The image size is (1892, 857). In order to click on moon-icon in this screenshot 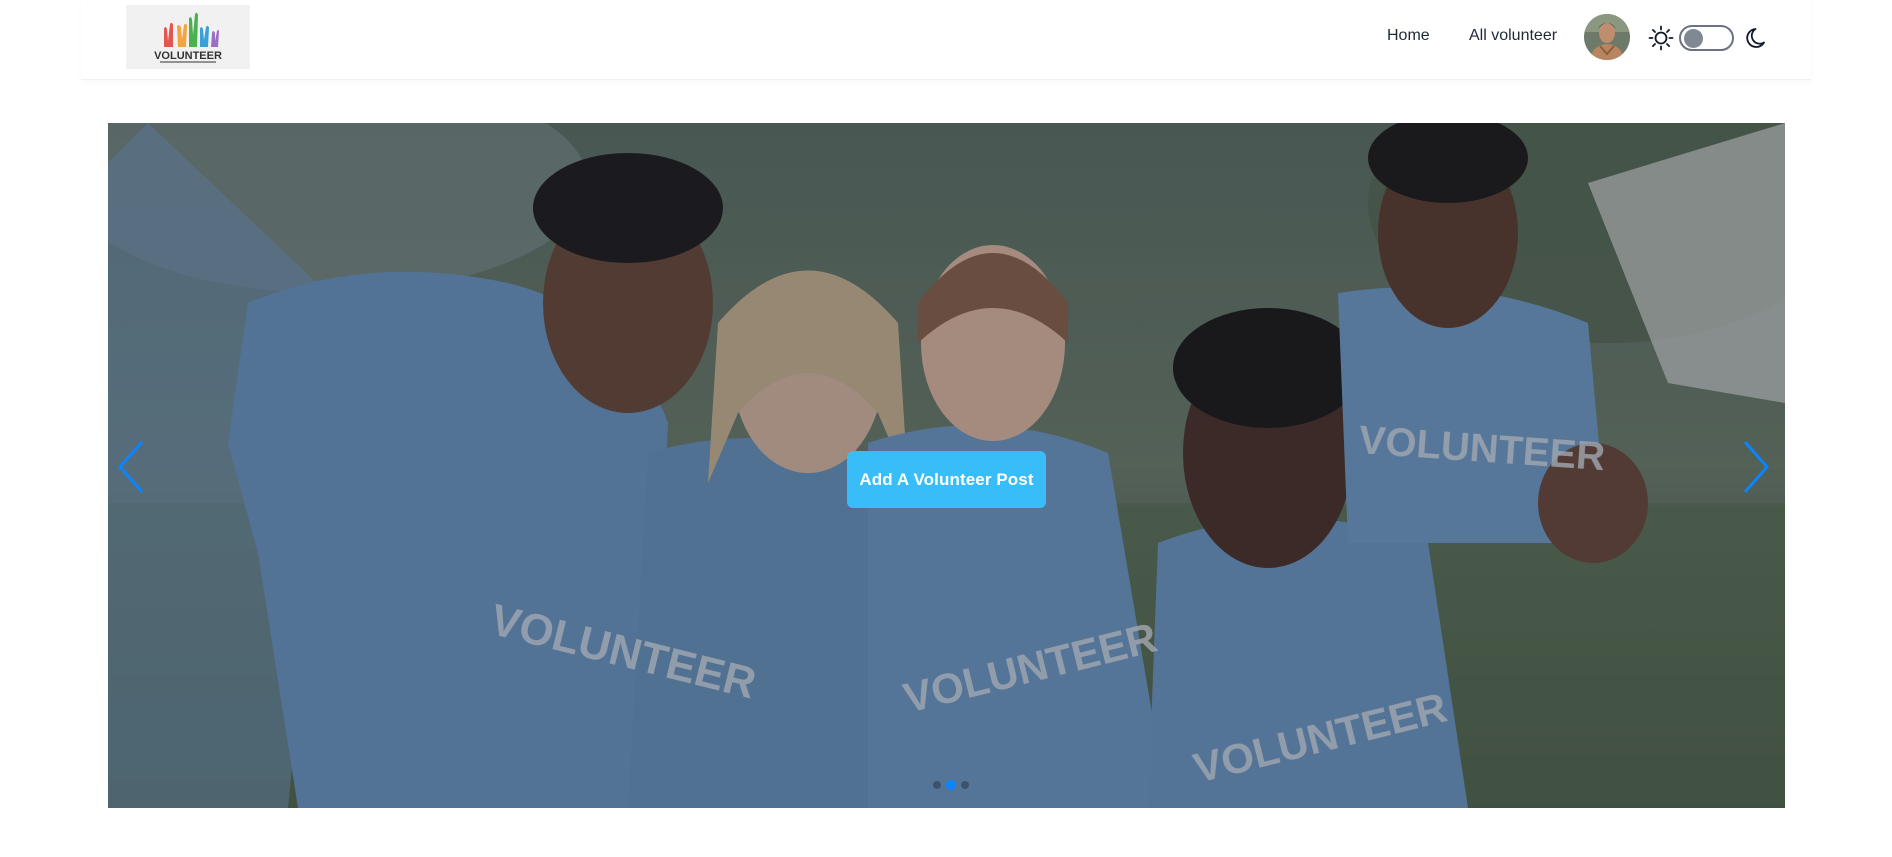, I will do `click(1755, 38)`.